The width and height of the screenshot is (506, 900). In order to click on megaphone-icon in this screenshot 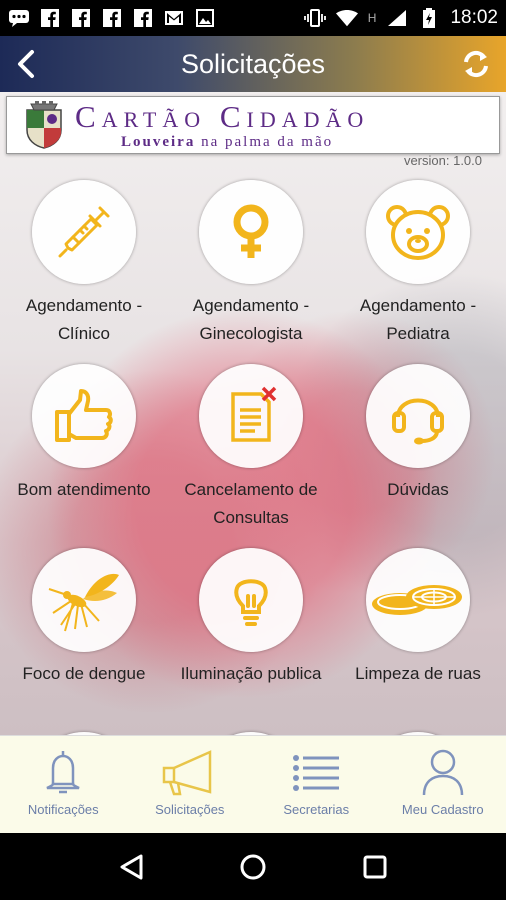, I will do `click(186, 773)`.